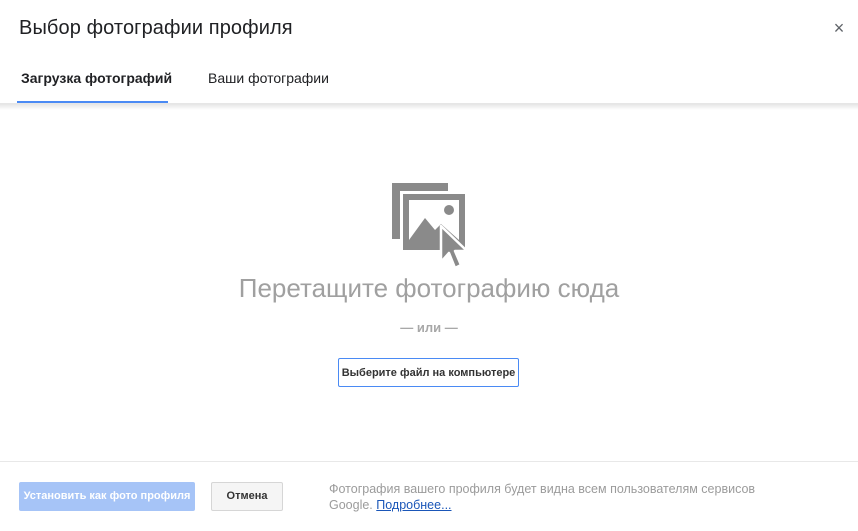  I want to click on cancel-button: Отмена, so click(247, 496).